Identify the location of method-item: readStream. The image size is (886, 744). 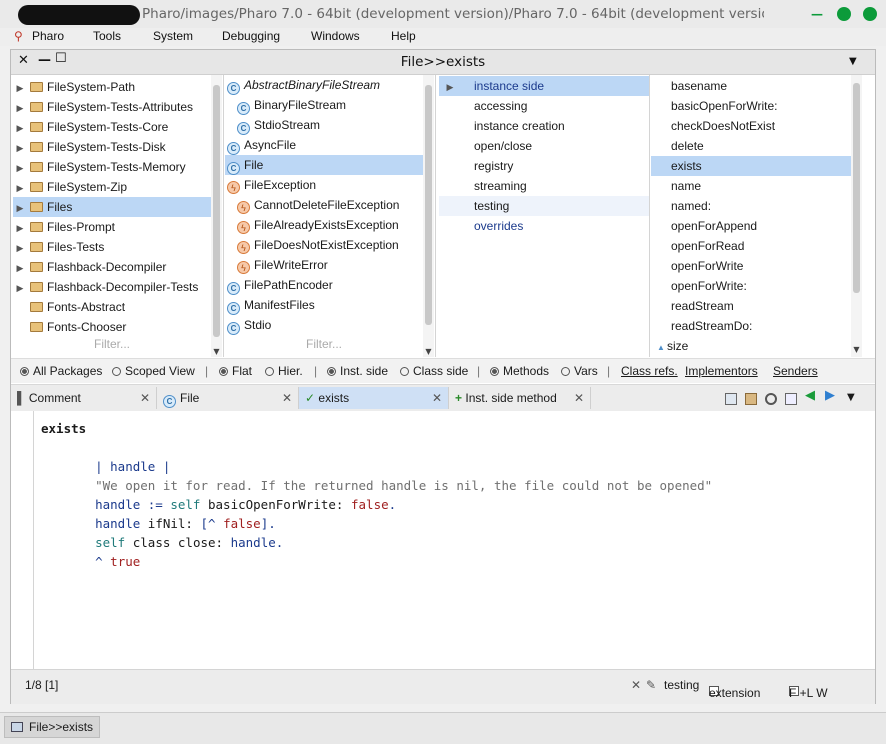
(751, 306).